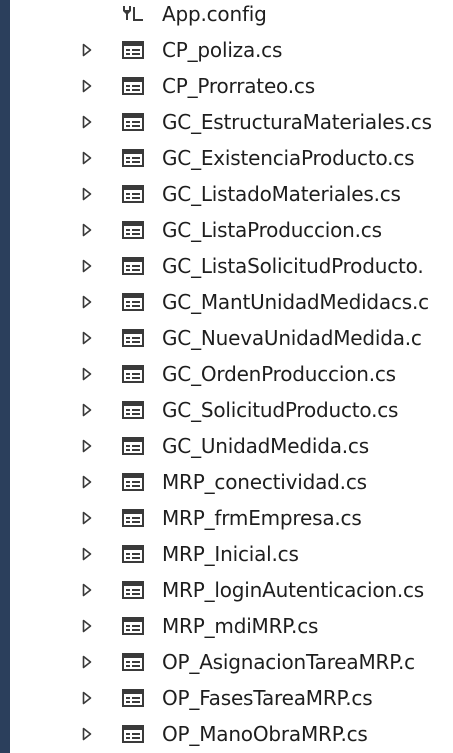  Describe the element at coordinates (214, 14) in the screenshot. I see `tree-item-label: App.config` at that location.